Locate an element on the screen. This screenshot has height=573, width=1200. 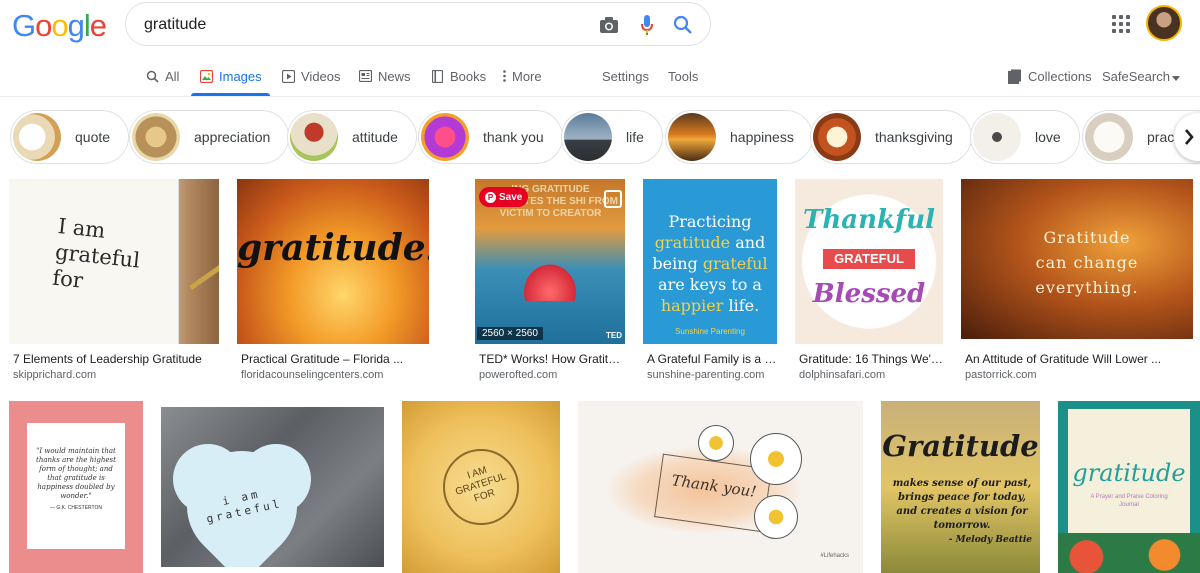
thumb-text: Gratitude is located at coordinates (960, 446).